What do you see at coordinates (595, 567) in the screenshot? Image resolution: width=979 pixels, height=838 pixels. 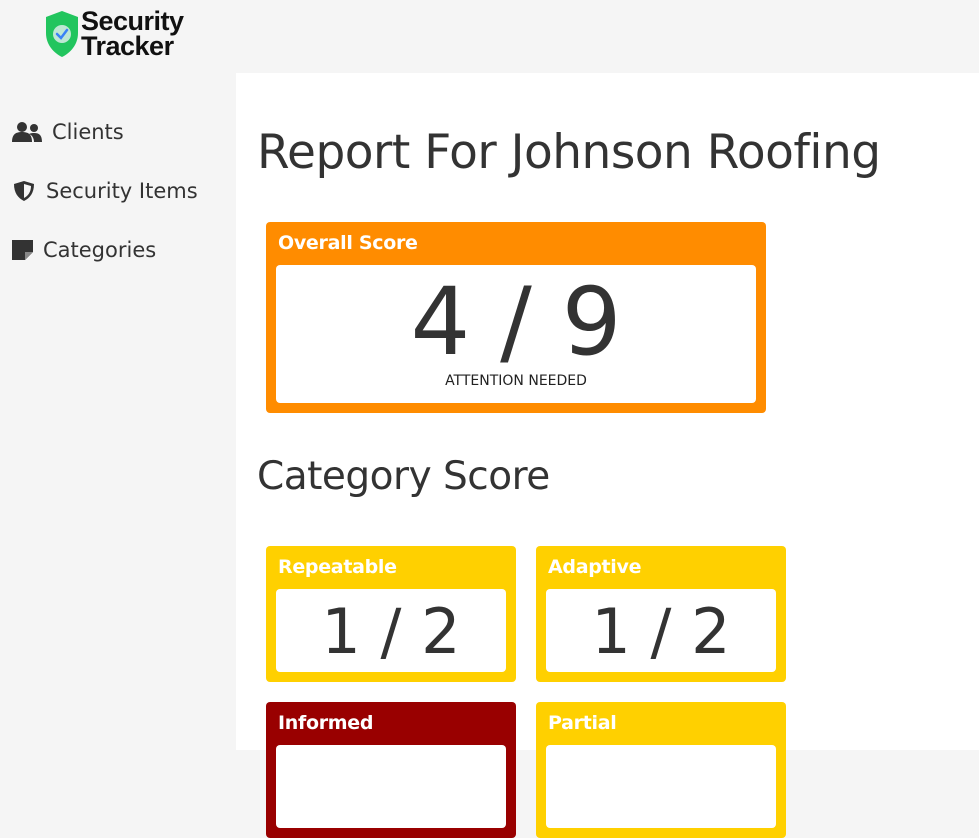 I see `category-label: Adaptive` at bounding box center [595, 567].